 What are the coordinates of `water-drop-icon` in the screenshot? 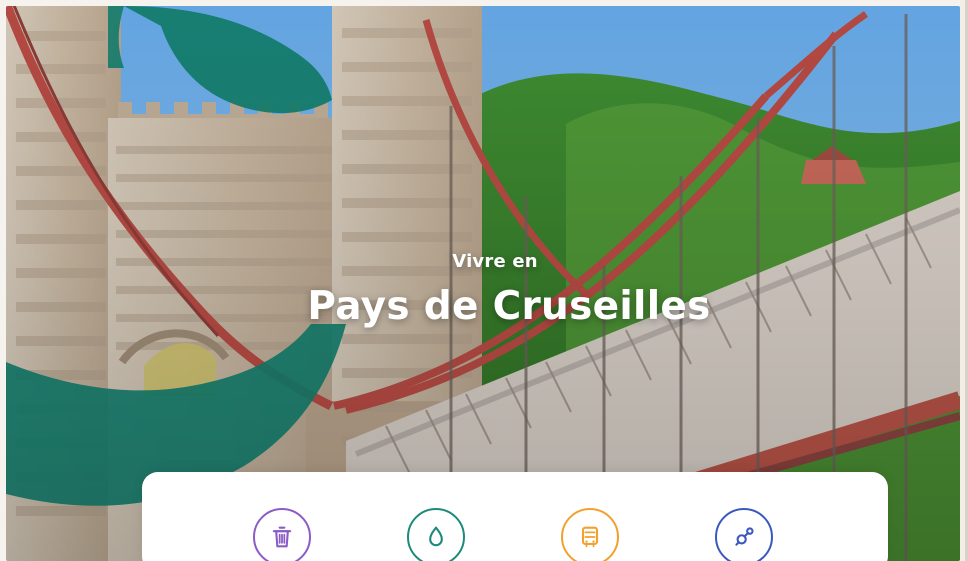 It's located at (436, 536).